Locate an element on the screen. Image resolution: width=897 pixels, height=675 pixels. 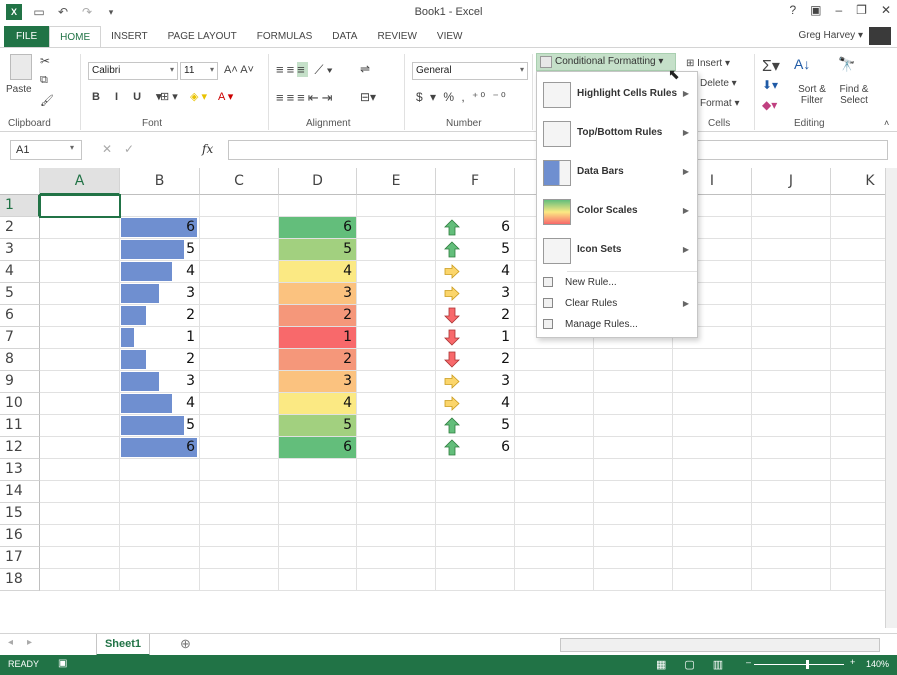
font-size-combo: 11 is located at coordinates (199, 71).